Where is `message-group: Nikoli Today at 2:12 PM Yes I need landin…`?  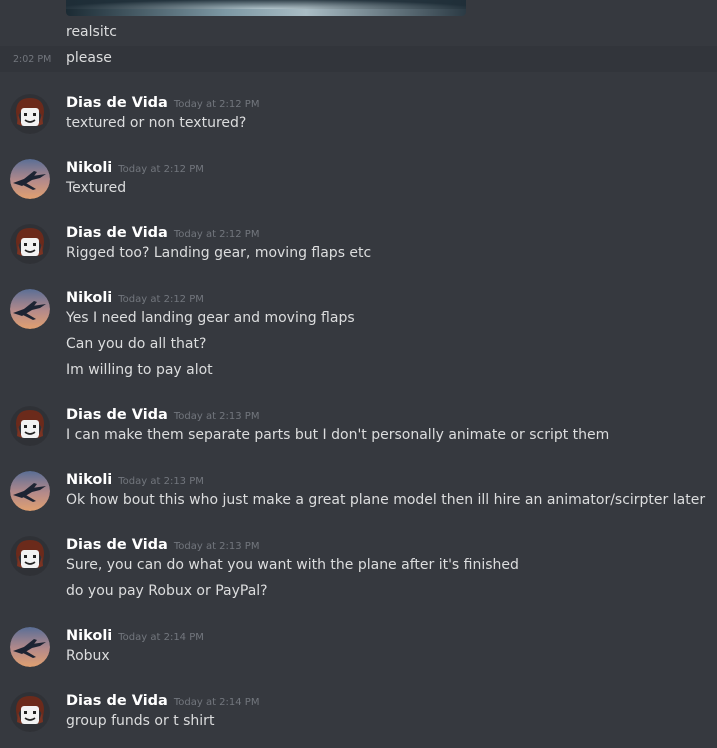 message-group: Nikoli Today at 2:12 PM Yes I need landin… is located at coordinates (358, 337).